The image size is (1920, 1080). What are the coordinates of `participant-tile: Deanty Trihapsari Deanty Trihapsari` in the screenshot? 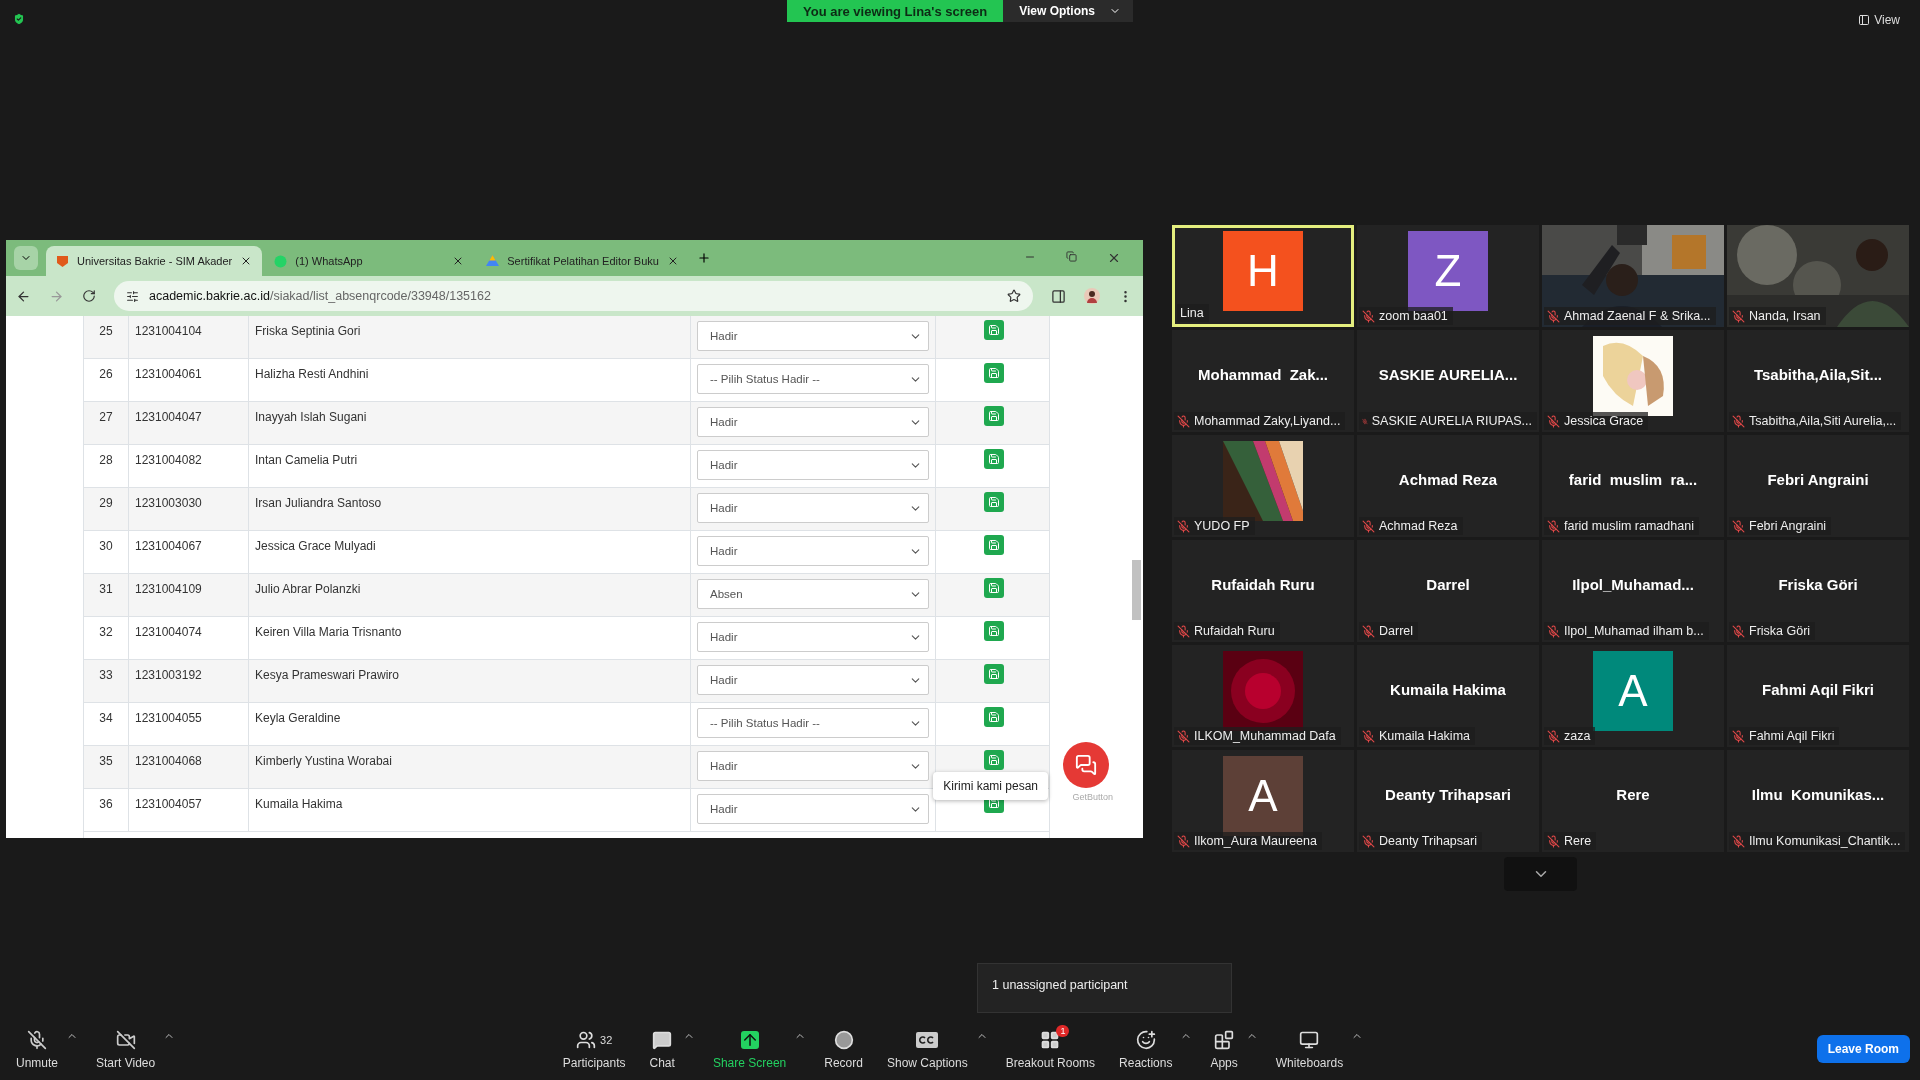 It's located at (1448, 801).